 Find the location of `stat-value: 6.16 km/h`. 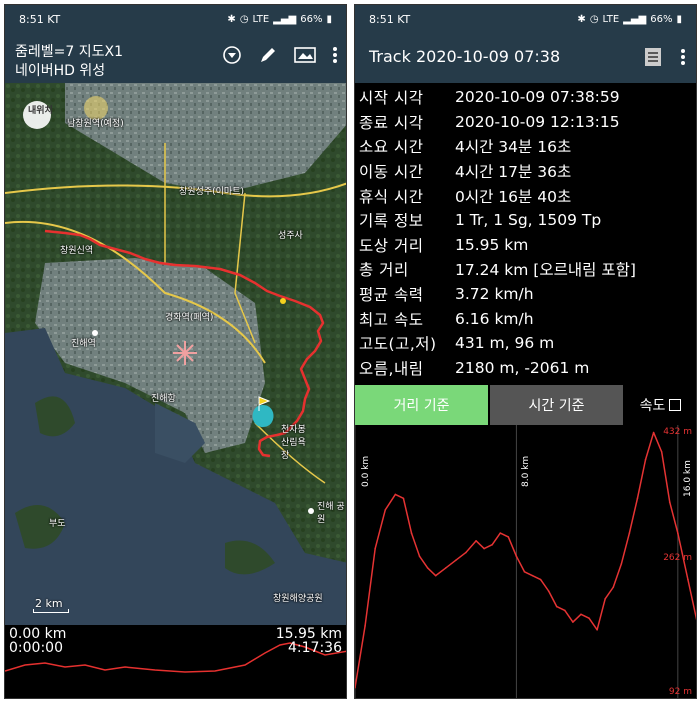

stat-value: 6.16 km/h is located at coordinates (494, 318).